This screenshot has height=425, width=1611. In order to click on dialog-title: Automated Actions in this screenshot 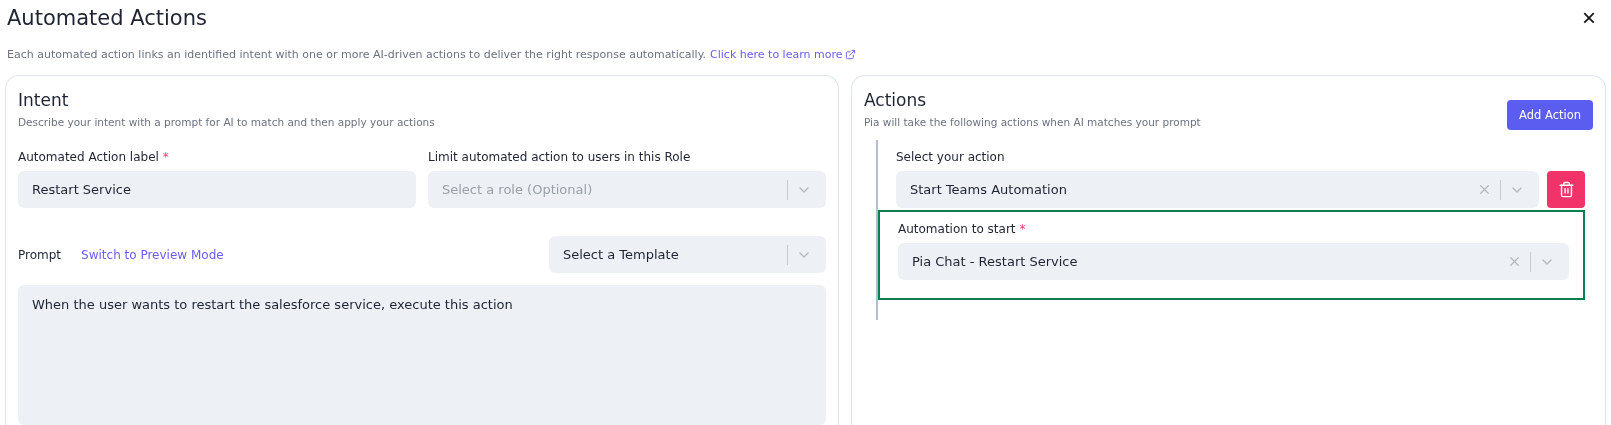, I will do `click(107, 18)`.